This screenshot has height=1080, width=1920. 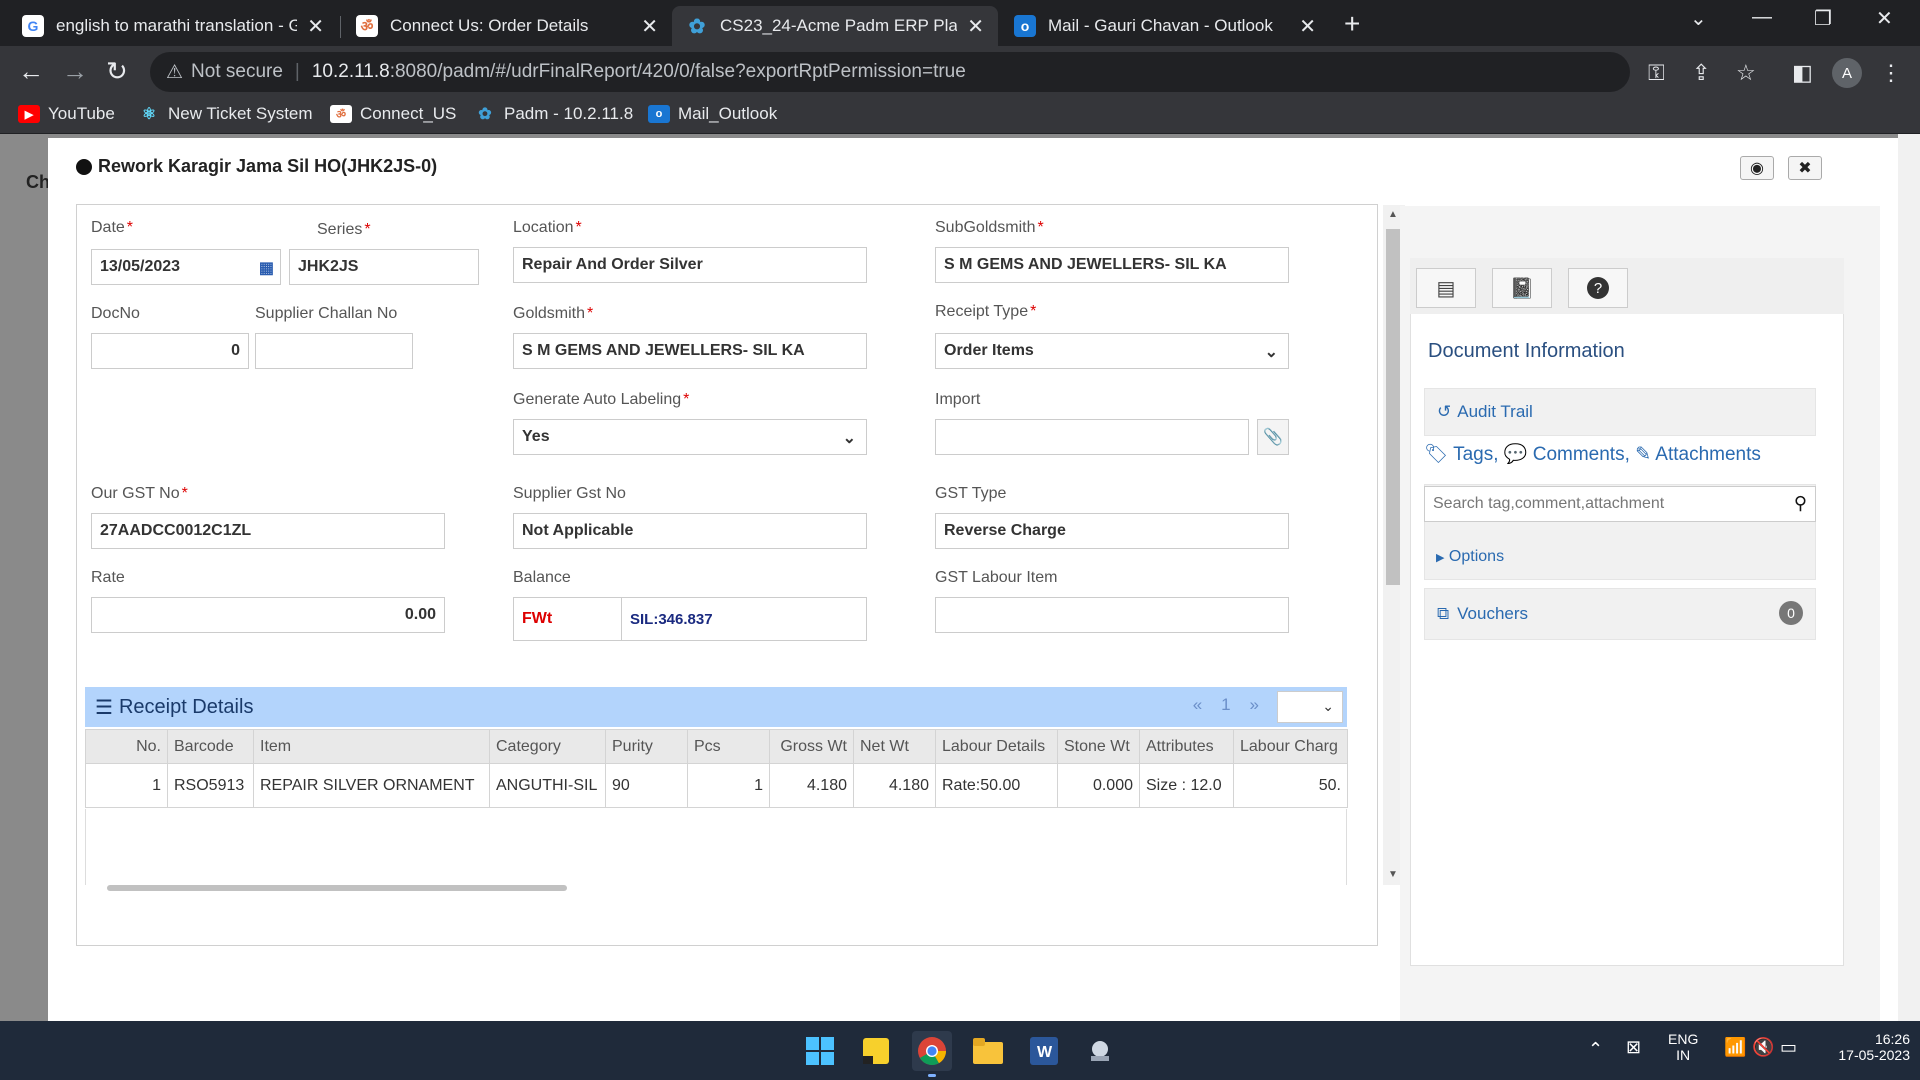 What do you see at coordinates (126, 746) in the screenshot?
I see `col-header: No.` at bounding box center [126, 746].